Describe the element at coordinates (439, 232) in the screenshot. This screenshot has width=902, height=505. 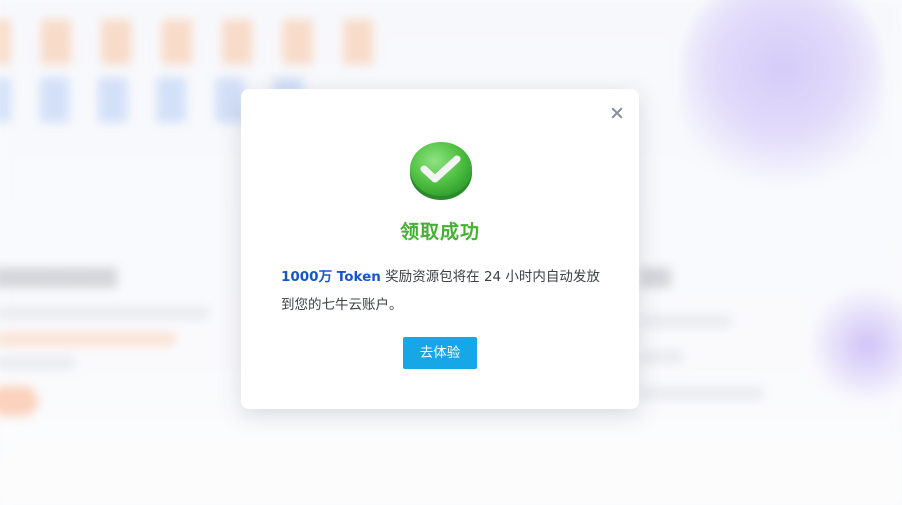
I see `dialog-title: 领取成功` at that location.